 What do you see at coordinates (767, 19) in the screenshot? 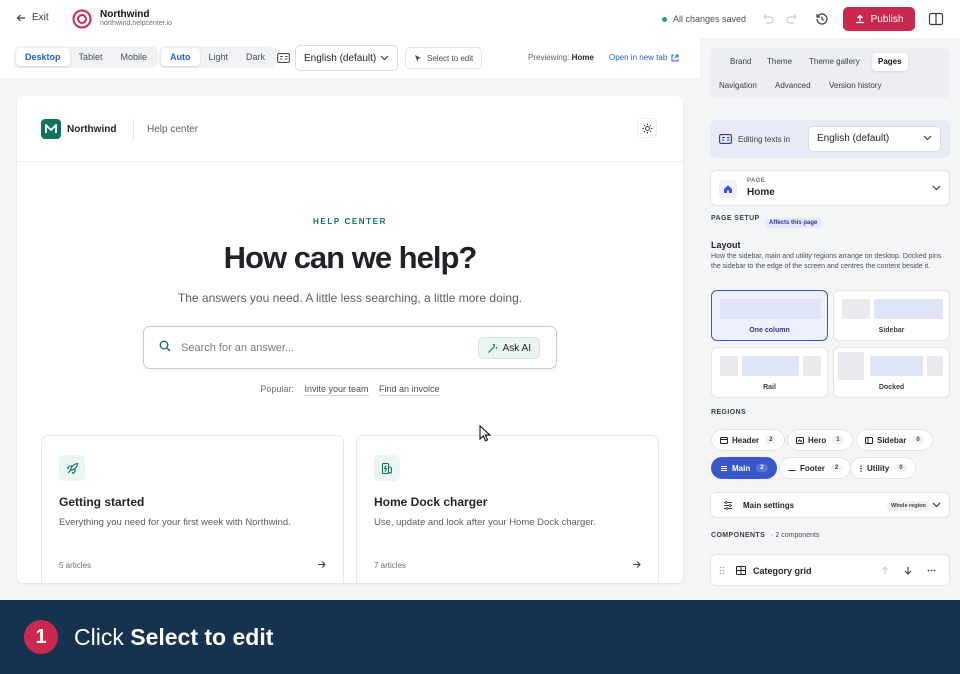
I see `undo-icon` at bounding box center [767, 19].